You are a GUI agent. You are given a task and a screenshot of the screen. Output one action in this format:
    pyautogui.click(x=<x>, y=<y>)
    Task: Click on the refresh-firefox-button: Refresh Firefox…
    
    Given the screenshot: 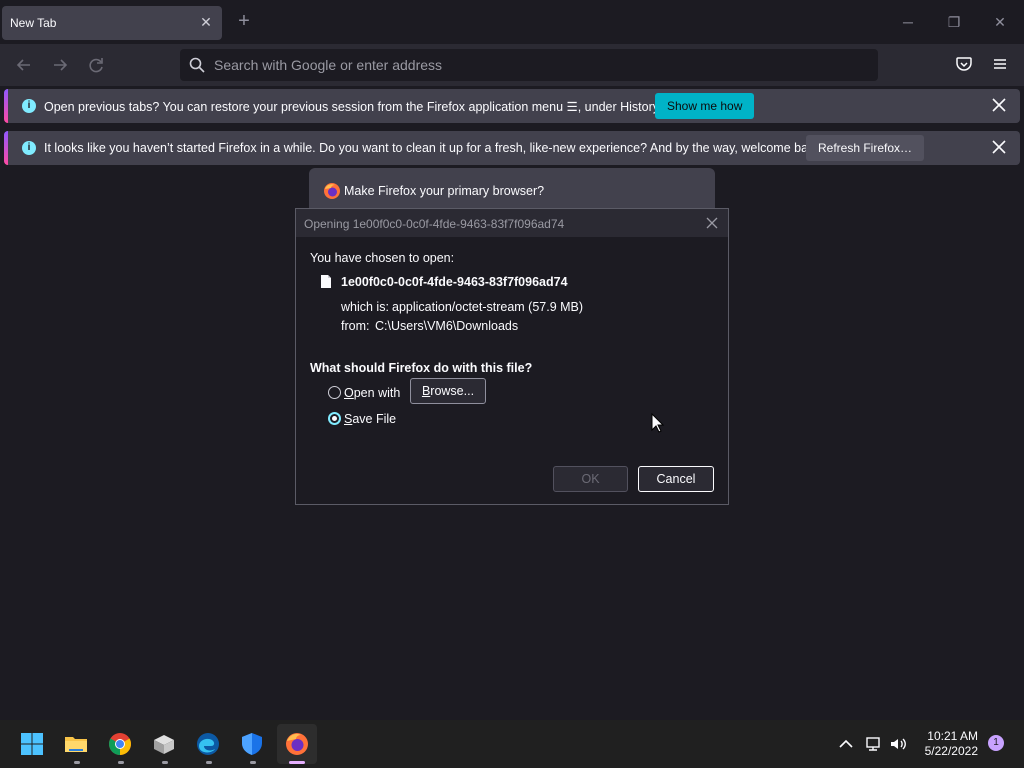 What is the action you would take?
    pyautogui.click(x=865, y=148)
    